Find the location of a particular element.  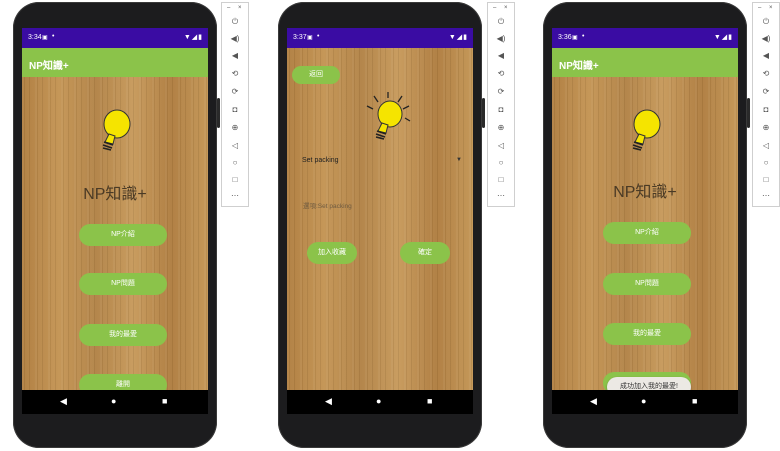

status-bar: 3:36 ▣ • ▼◢▮ is located at coordinates (645, 38).